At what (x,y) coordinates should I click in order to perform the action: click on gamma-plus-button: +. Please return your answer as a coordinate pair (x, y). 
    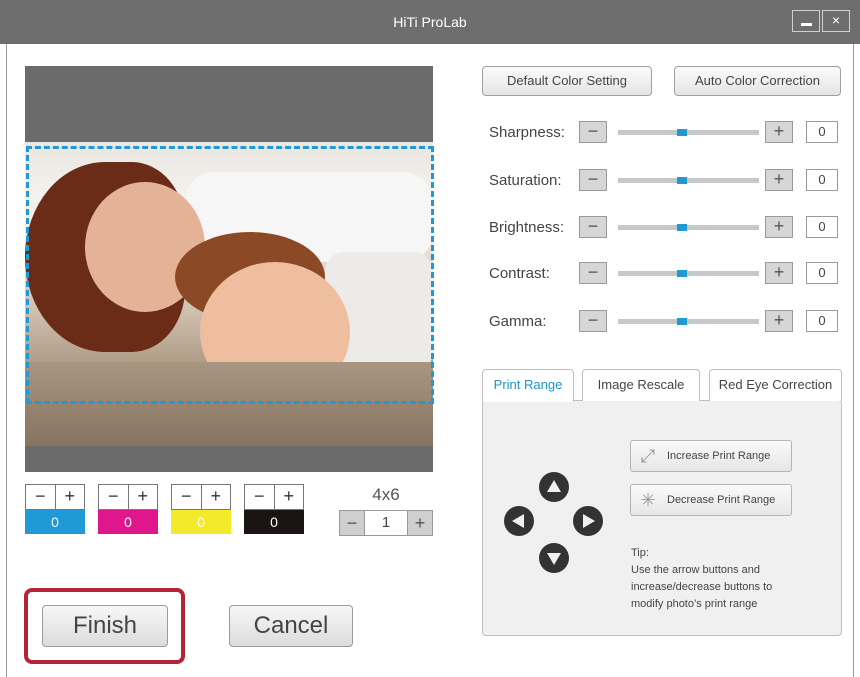
    Looking at the image, I should click on (779, 321).